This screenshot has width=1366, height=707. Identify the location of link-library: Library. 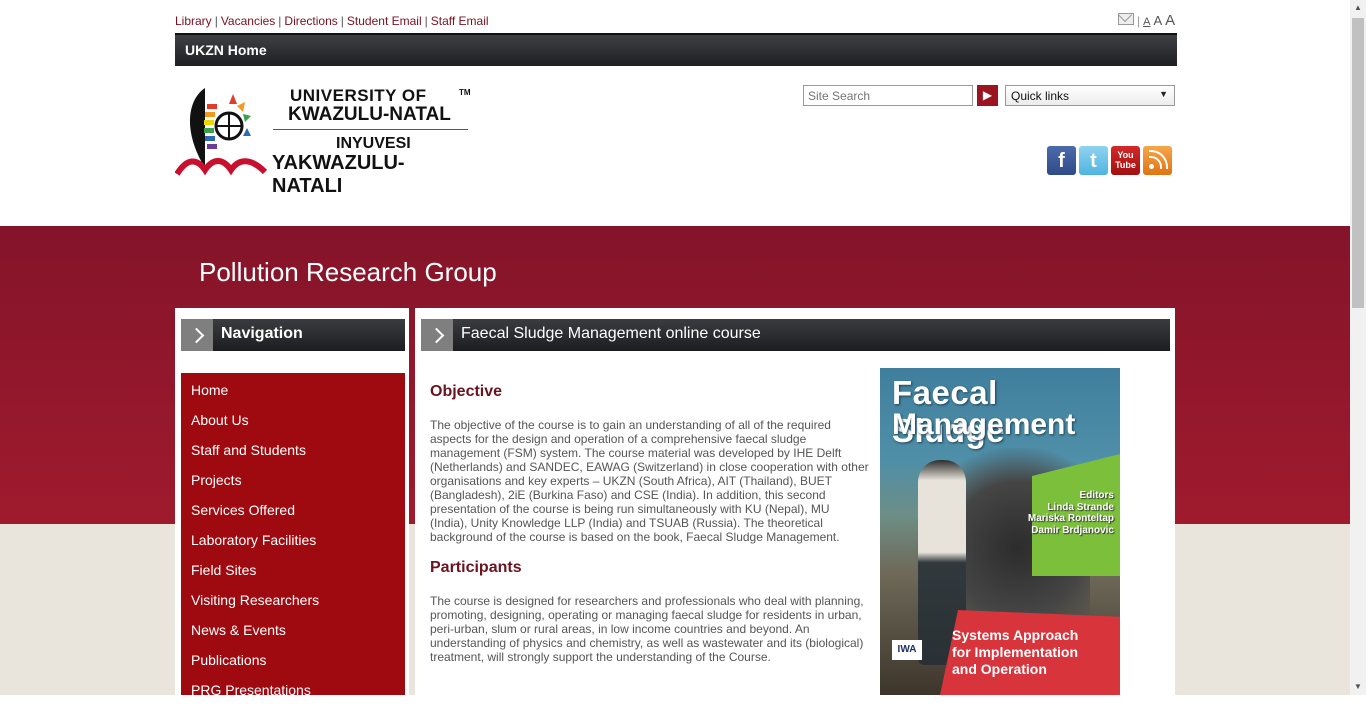
(193, 21).